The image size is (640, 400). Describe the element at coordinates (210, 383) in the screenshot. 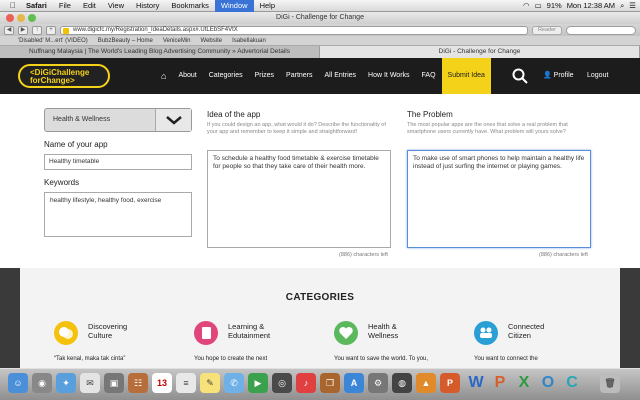

I see `notes-icon: ✎` at that location.